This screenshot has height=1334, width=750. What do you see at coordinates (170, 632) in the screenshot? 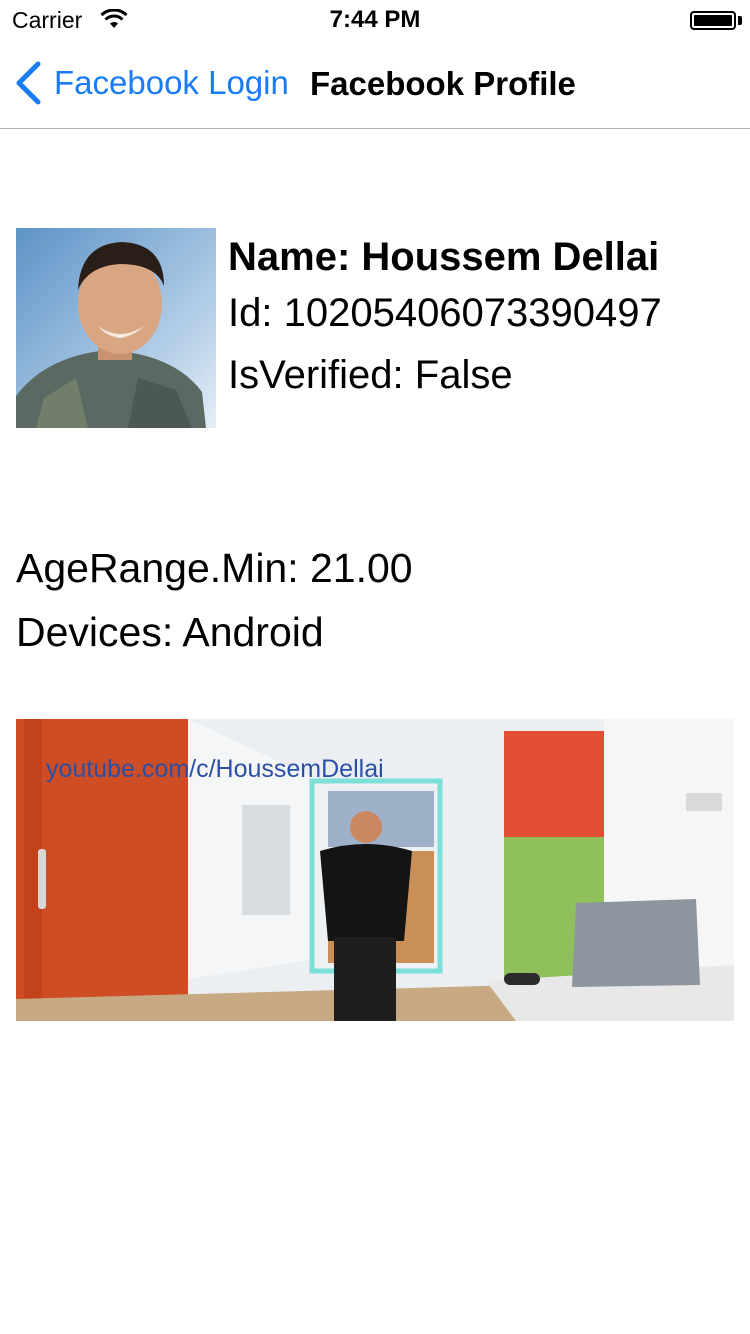
I see `devices: Devices: Android` at bounding box center [170, 632].